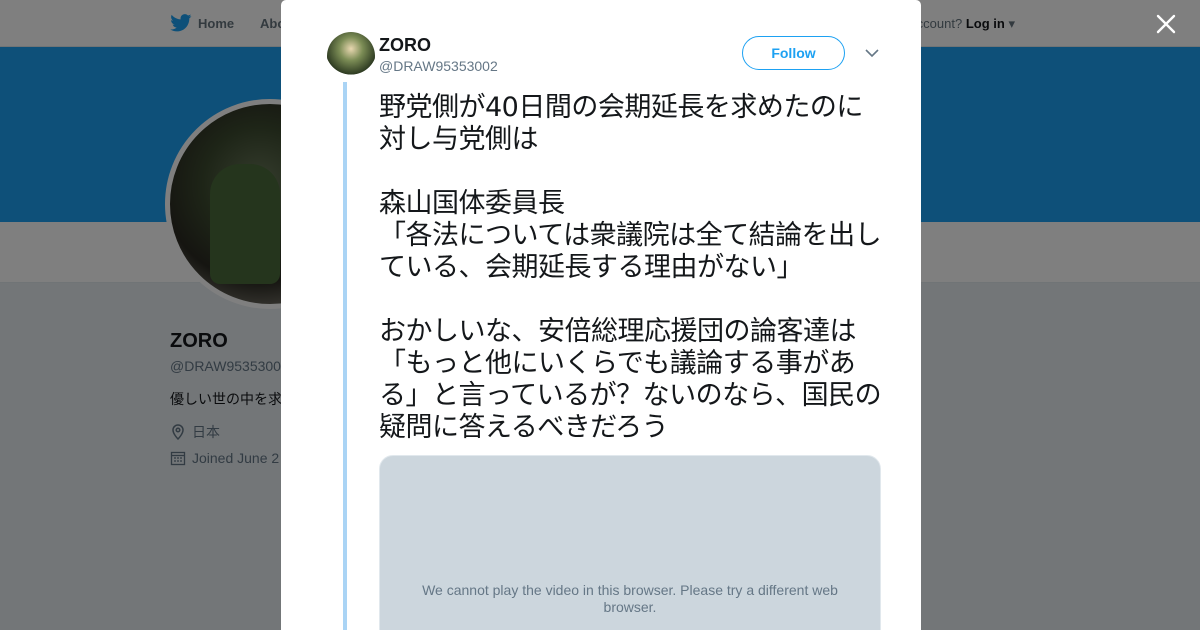 The width and height of the screenshot is (1200, 630). What do you see at coordinates (405, 45) in the screenshot?
I see `author-name: ZORO` at bounding box center [405, 45].